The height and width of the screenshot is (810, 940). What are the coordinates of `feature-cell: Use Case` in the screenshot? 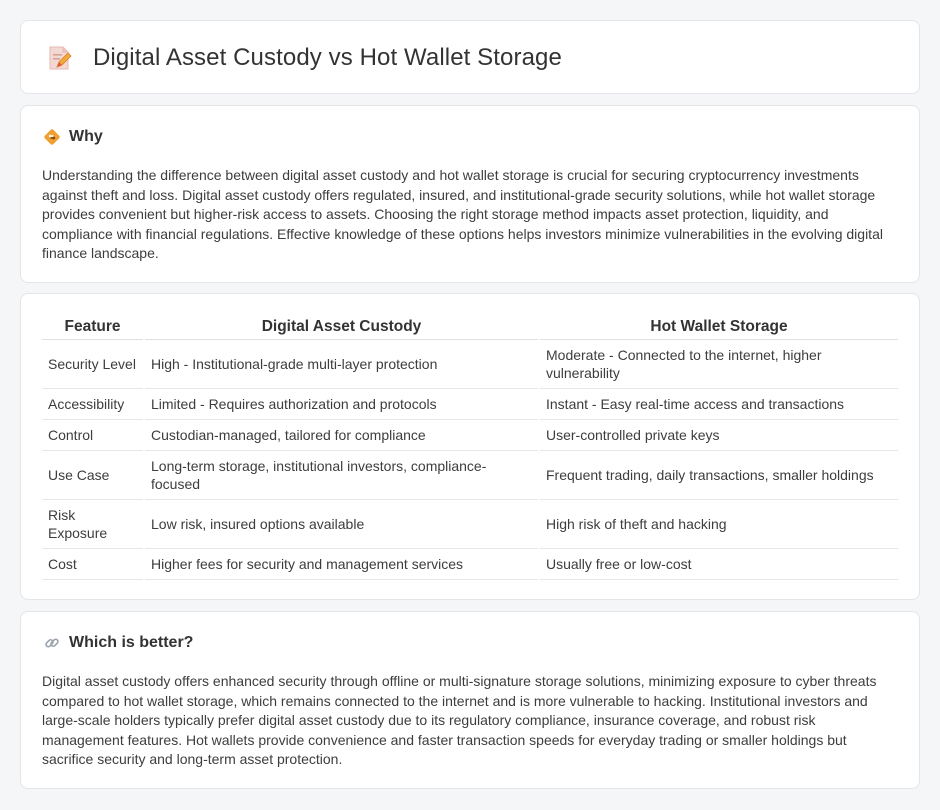 It's located at (93, 475).